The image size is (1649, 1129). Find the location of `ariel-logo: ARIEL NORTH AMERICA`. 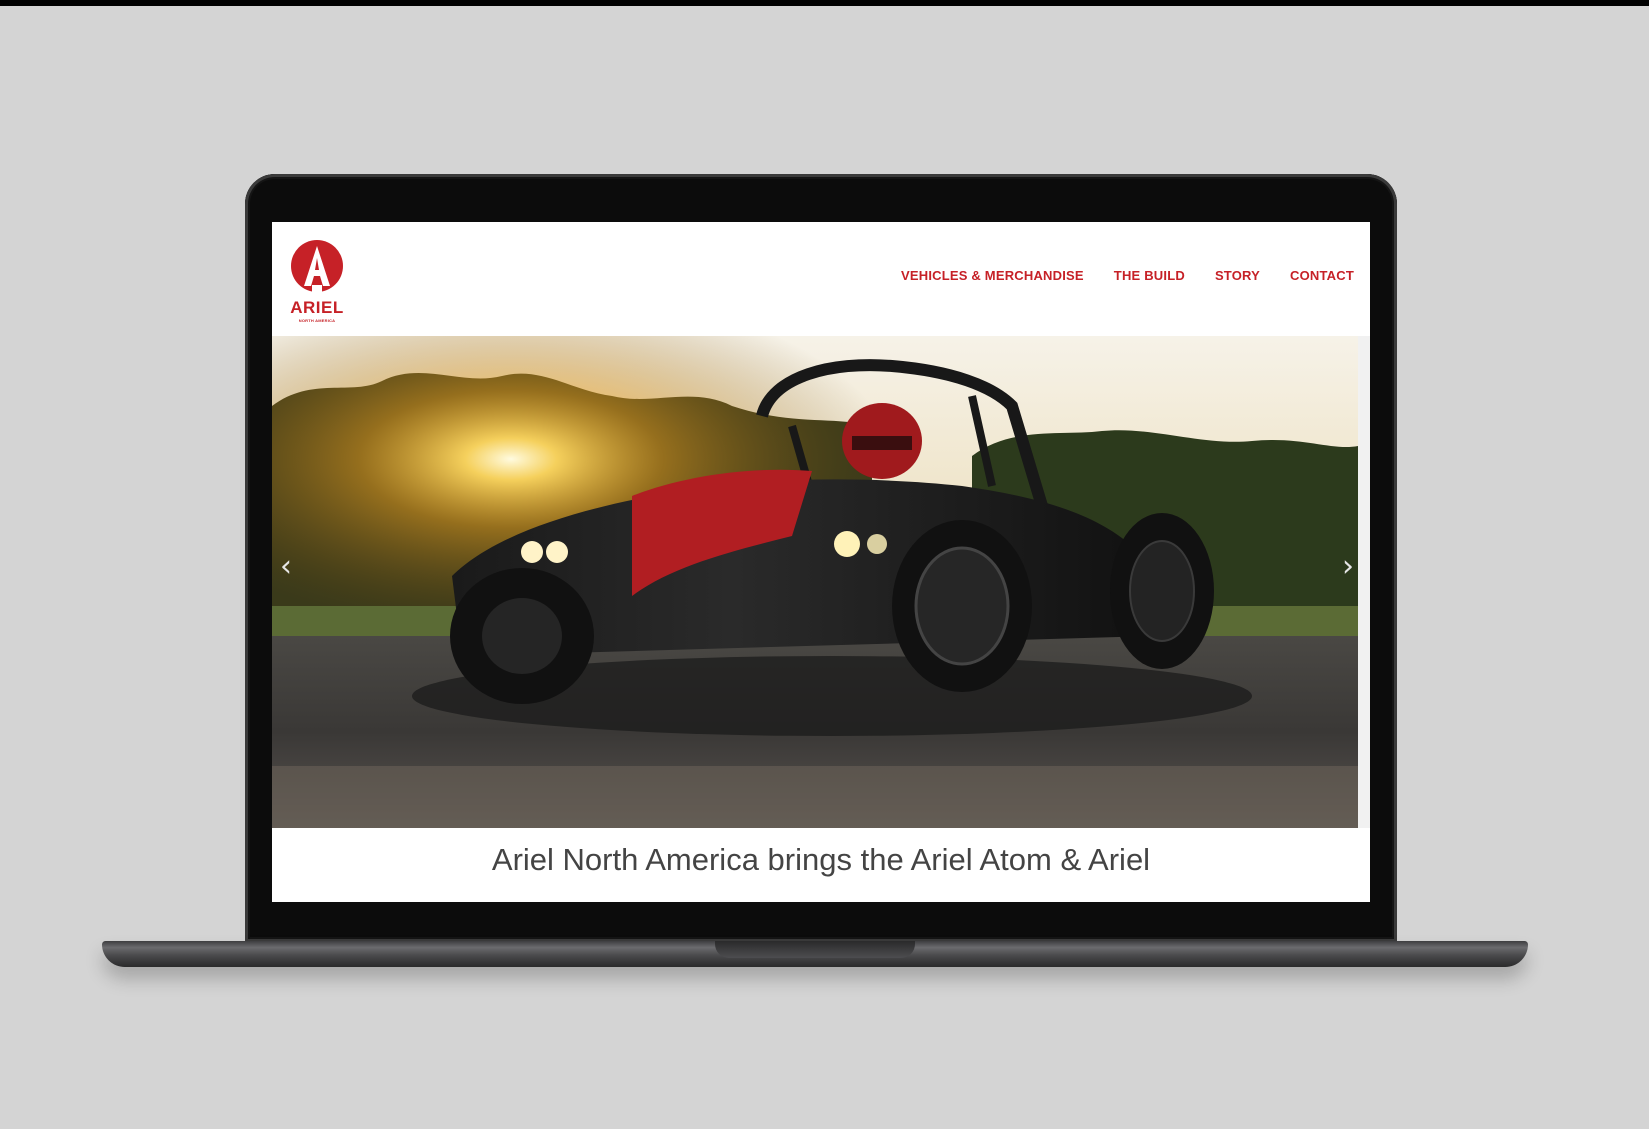

ariel-logo: ARIEL NORTH AMERICA is located at coordinates (317, 284).